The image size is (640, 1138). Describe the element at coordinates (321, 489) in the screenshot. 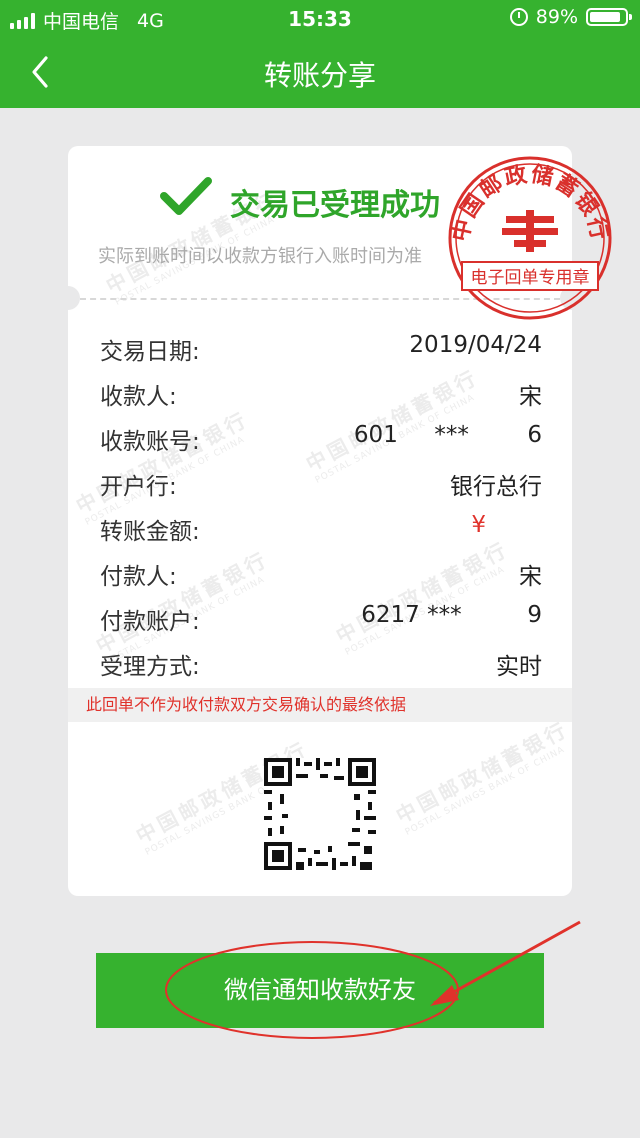

I see `field-row: 开户行: 银行总行` at that location.